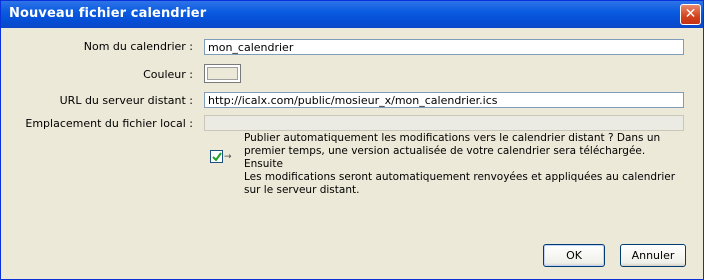  Describe the element at coordinates (109, 123) in the screenshot. I see `local-file-label: Emplacement du fichier local :` at that location.